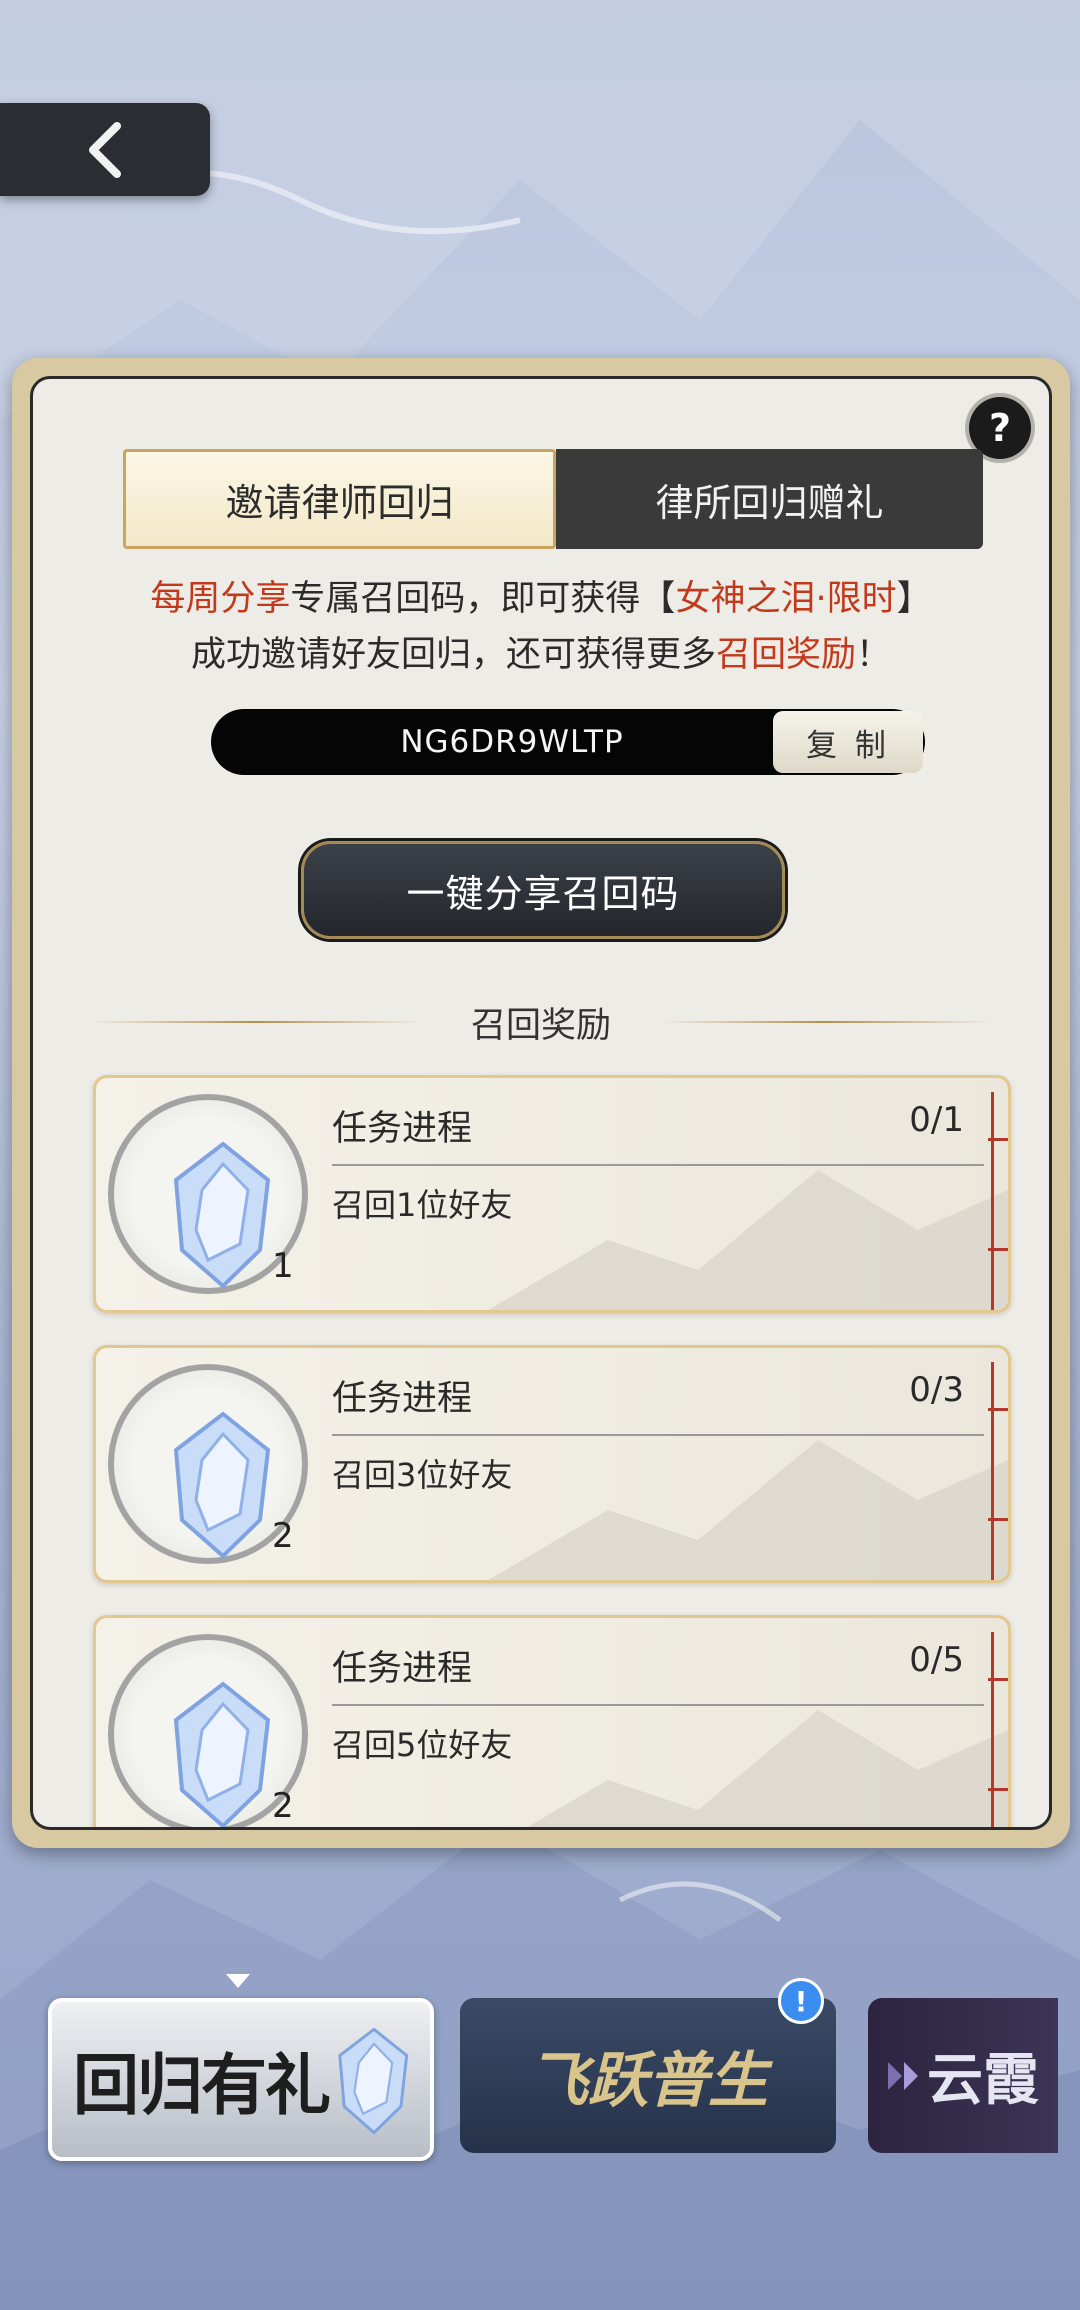  Describe the element at coordinates (936, 1660) in the screenshot. I see `task-progress: 0/5` at that location.